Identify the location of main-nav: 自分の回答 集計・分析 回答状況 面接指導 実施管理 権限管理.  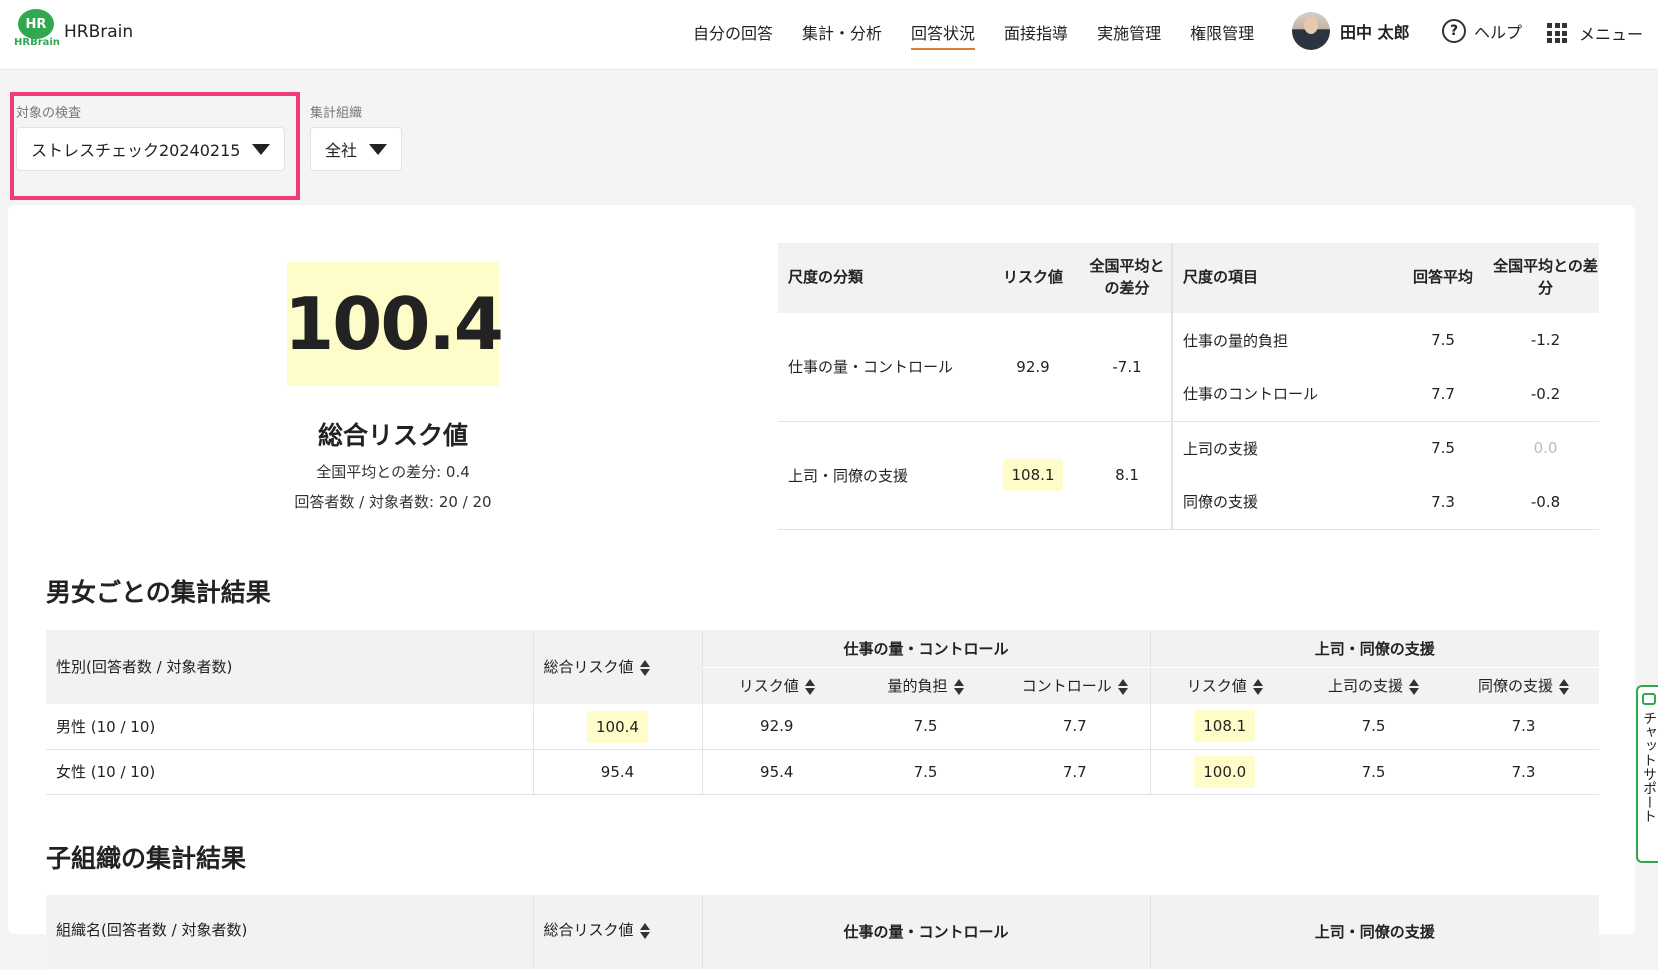
(988, 35).